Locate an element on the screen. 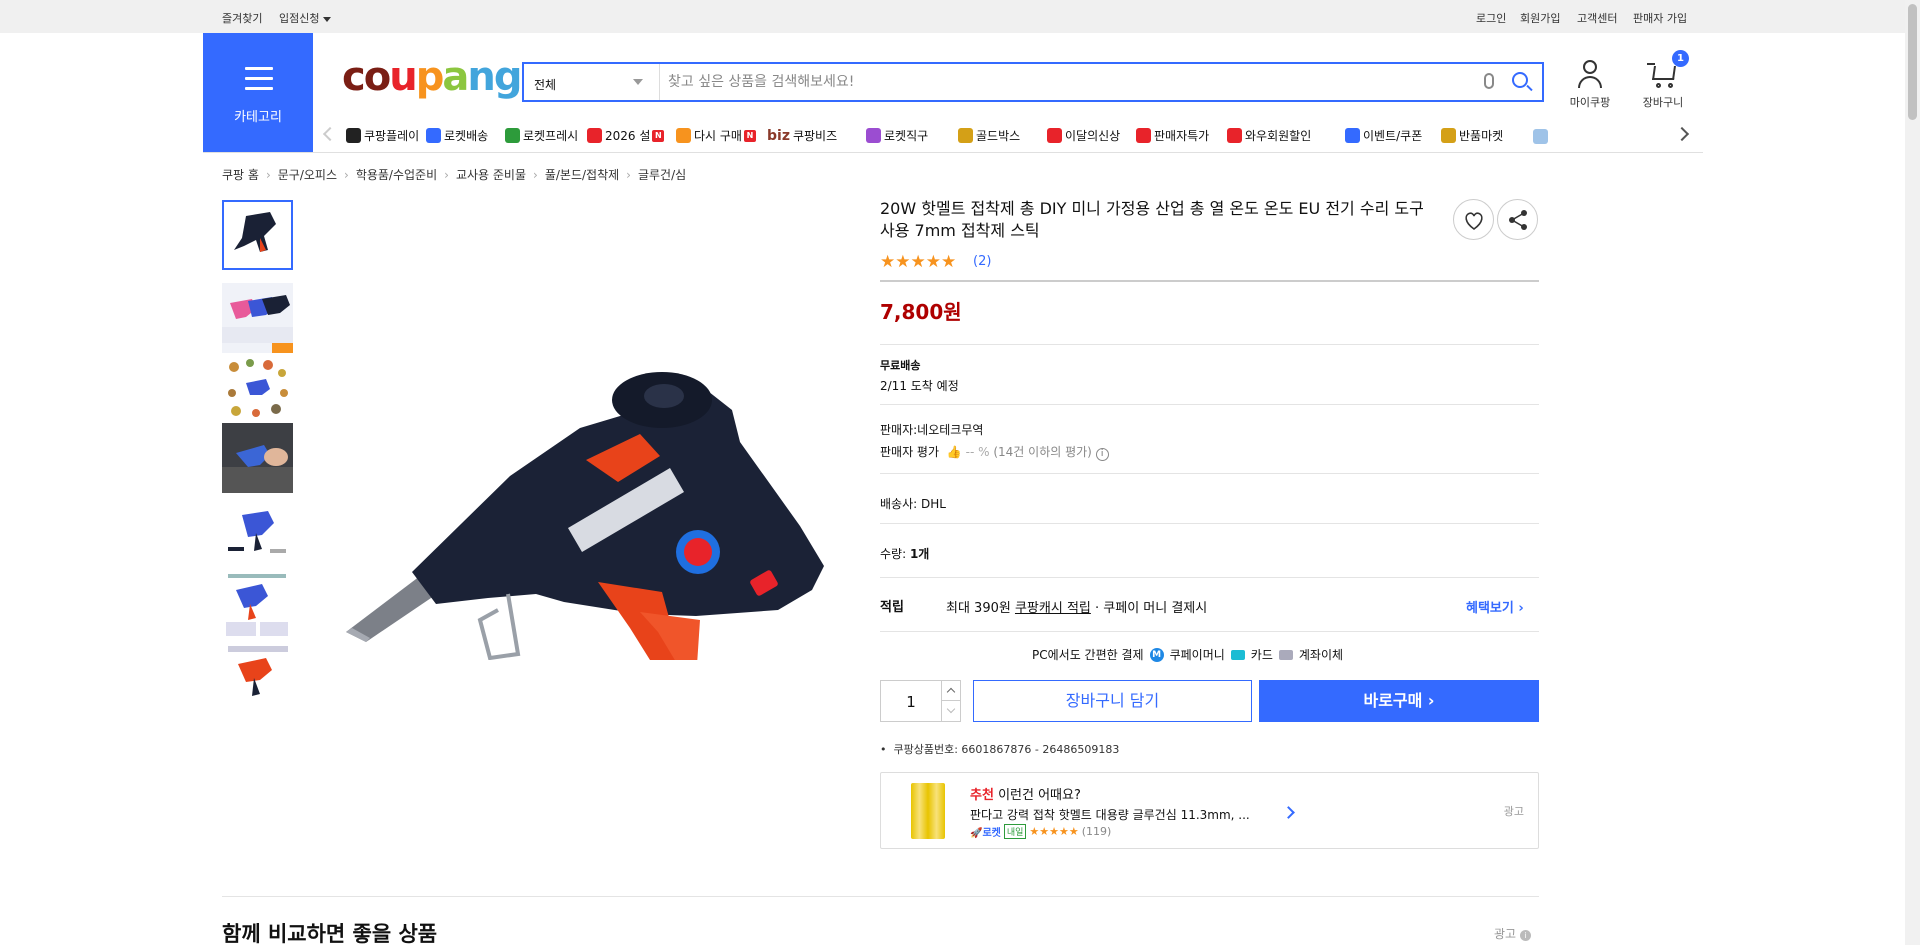 The width and height of the screenshot is (1920, 945). quantity-increase-button is located at coordinates (951, 691).